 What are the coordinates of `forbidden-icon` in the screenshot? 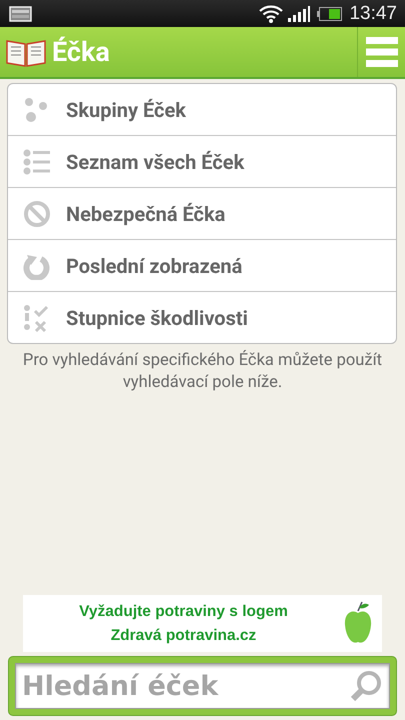 It's located at (37, 214).